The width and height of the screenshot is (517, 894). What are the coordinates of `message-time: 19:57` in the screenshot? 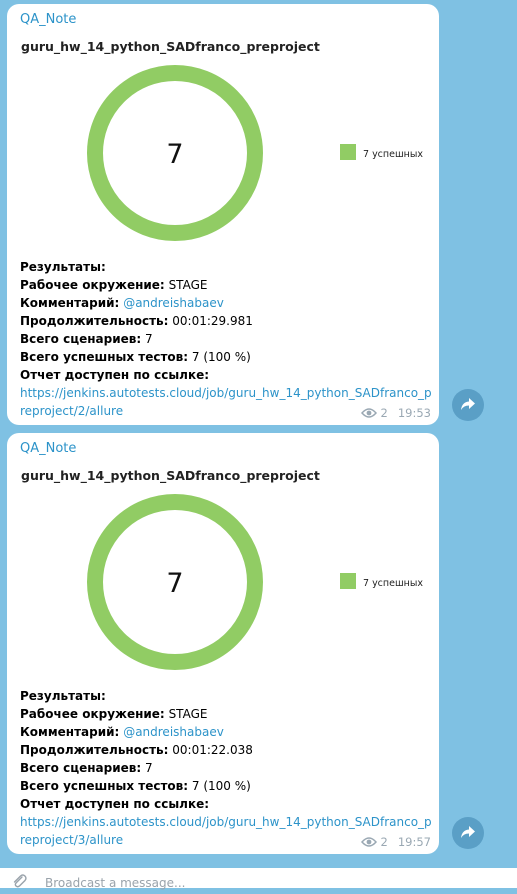 It's located at (414, 842).